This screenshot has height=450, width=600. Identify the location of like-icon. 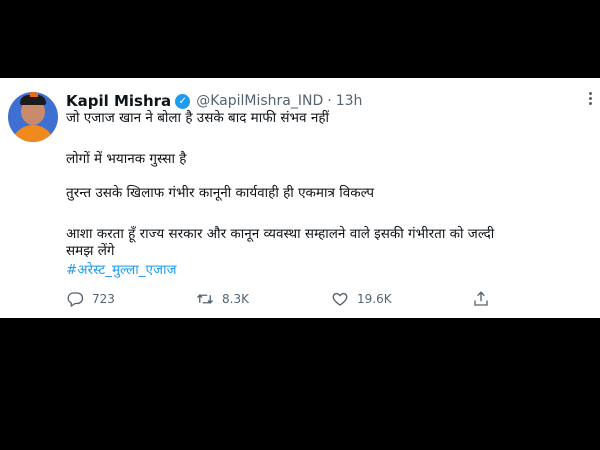
(340, 299).